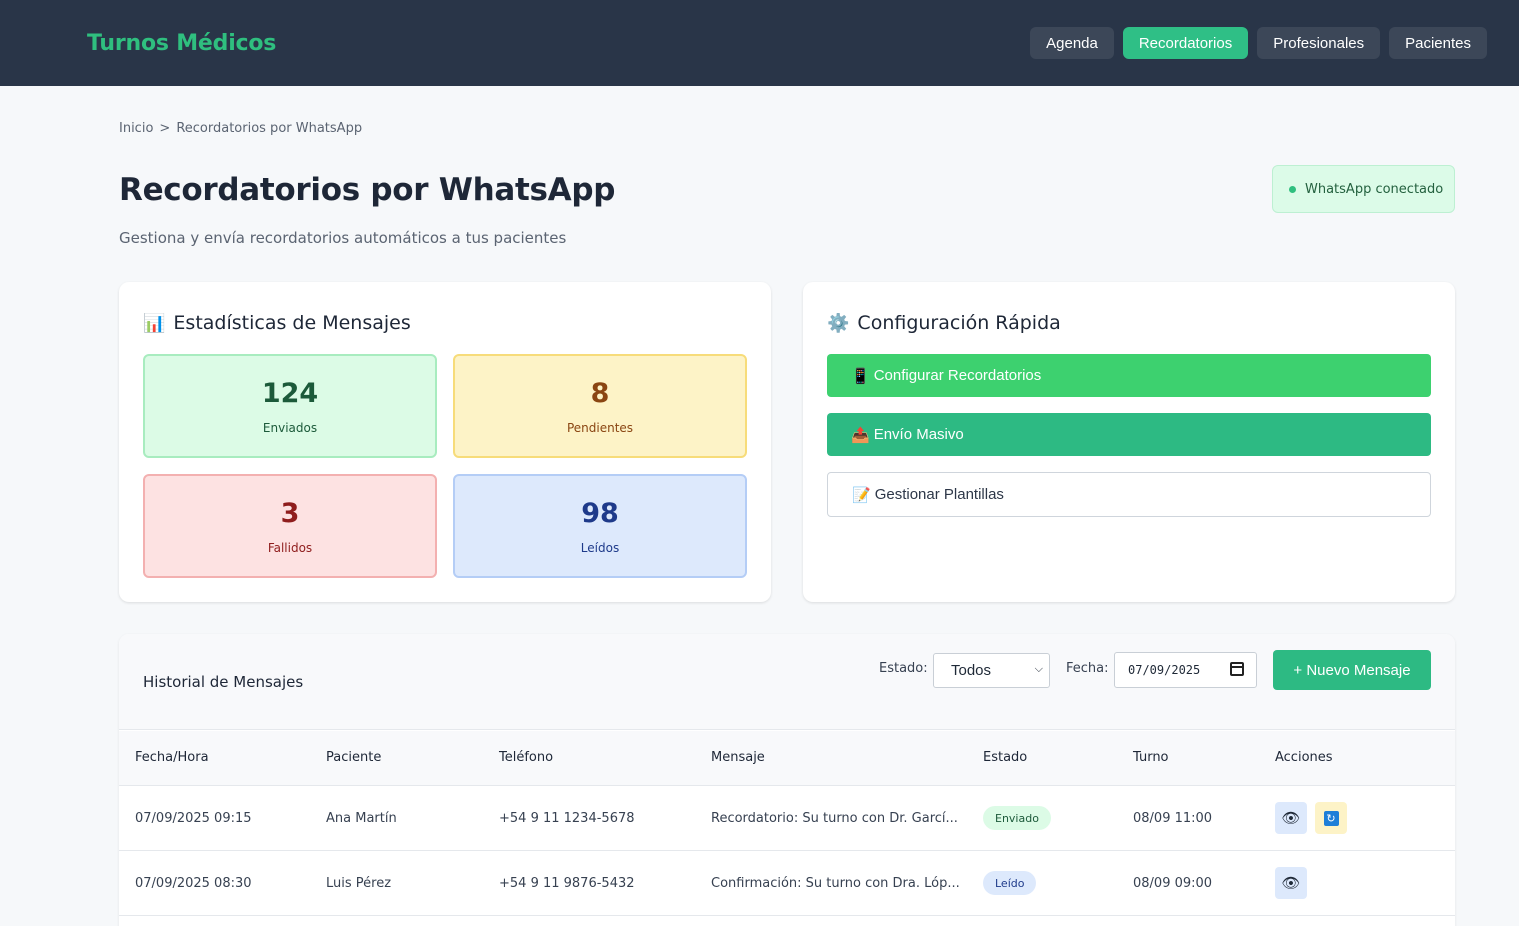  I want to click on col-mensaje: Mensaje, so click(738, 757).